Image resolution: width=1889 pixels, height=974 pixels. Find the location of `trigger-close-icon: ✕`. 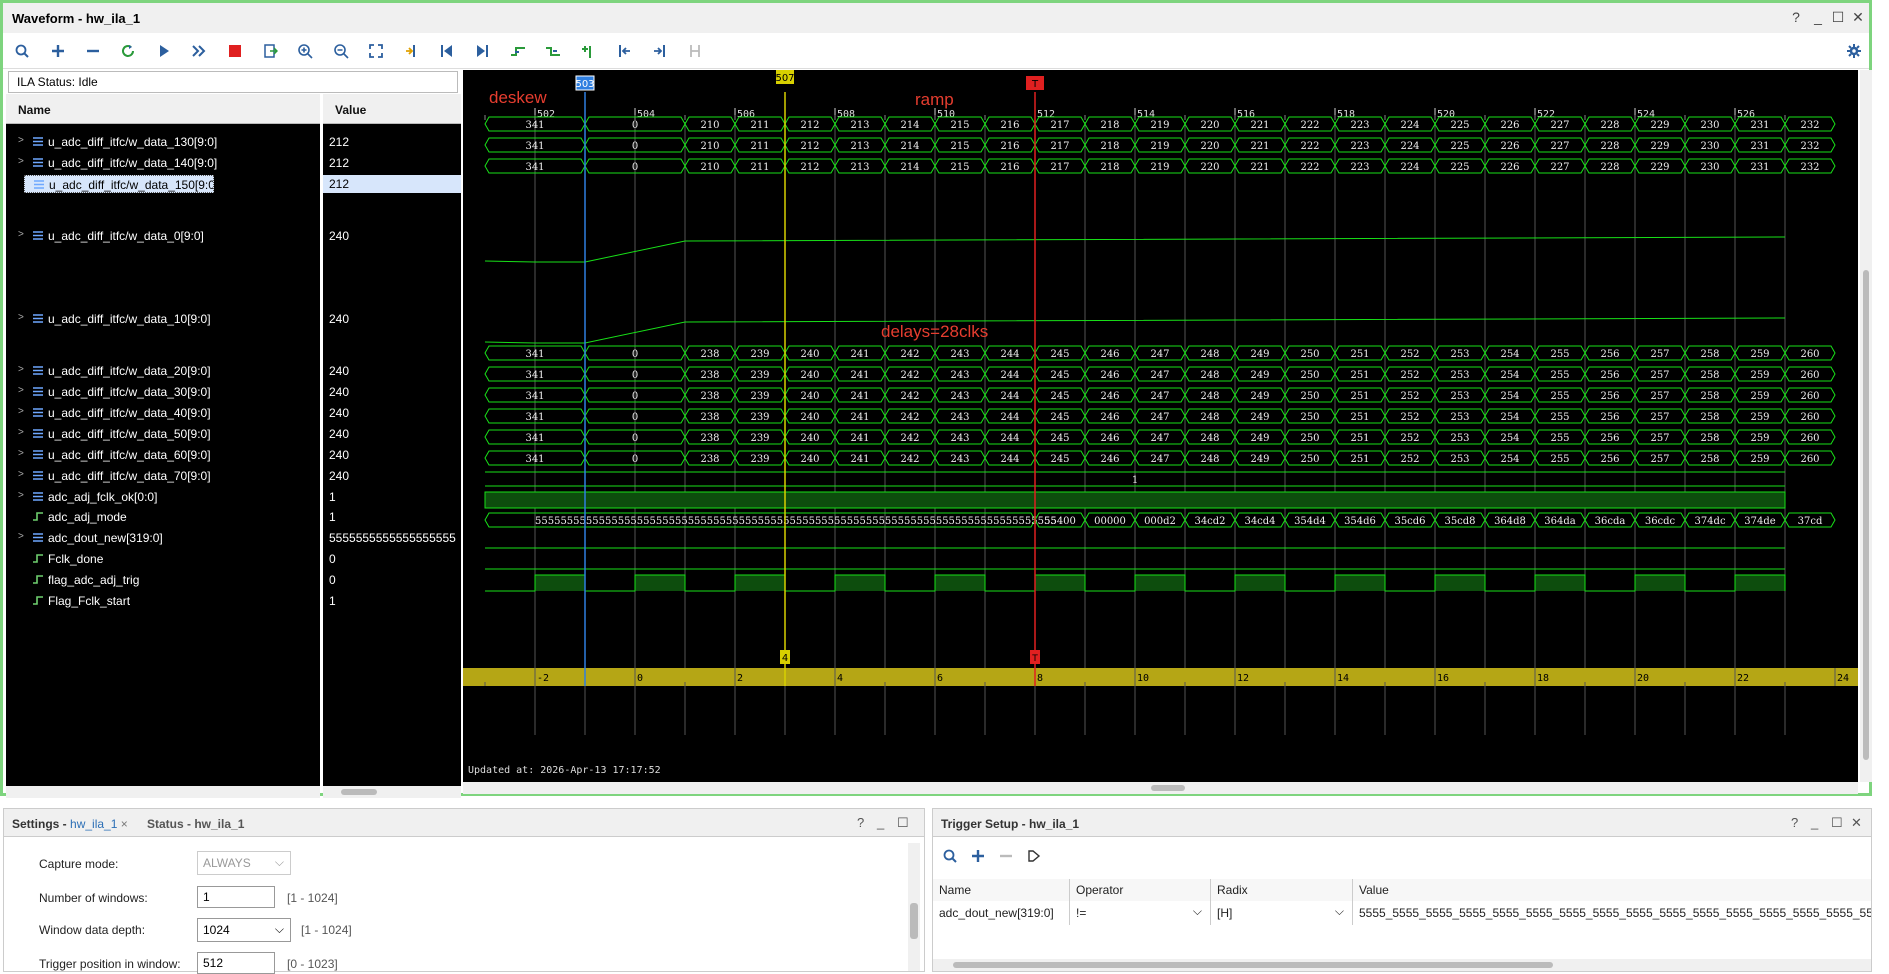

trigger-close-icon: ✕ is located at coordinates (1856, 823).